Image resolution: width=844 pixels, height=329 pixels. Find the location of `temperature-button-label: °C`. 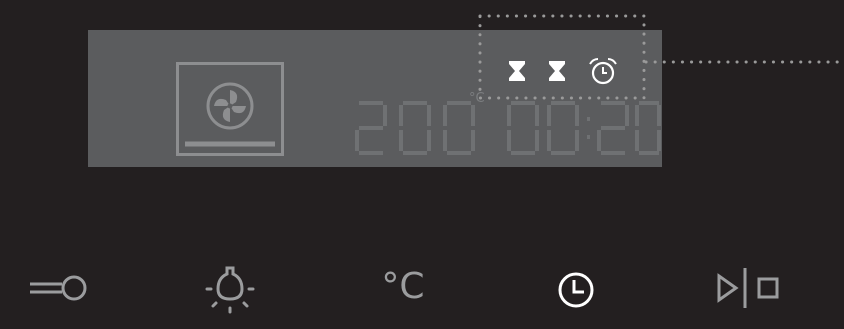

temperature-button-label: °C is located at coordinates (403, 286).